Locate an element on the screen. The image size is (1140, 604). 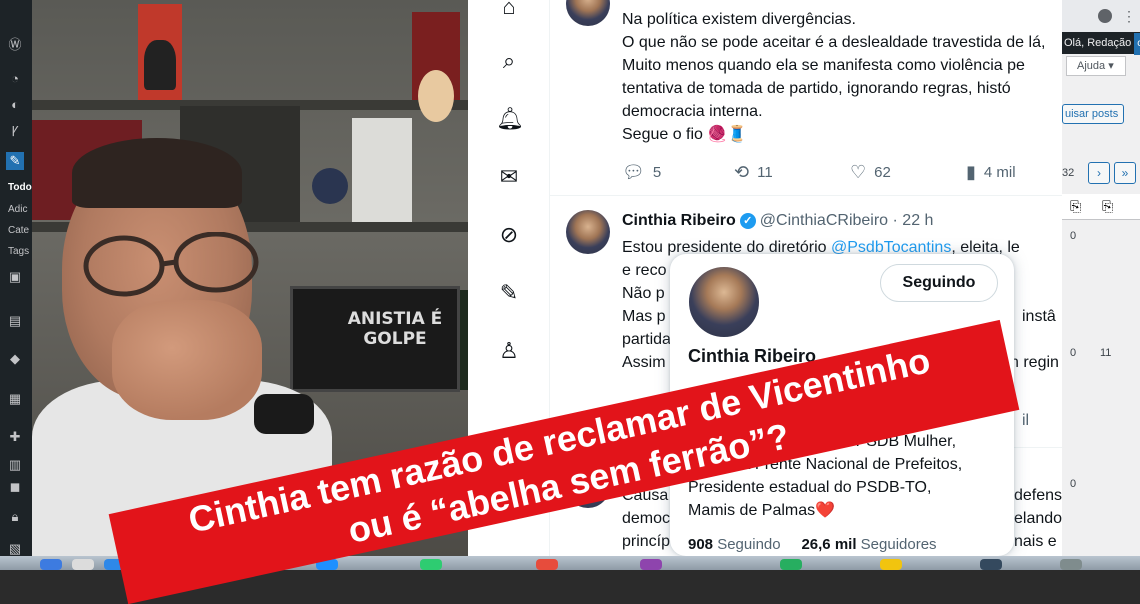
retweet-icon: ⟲ is located at coordinates (742, 172).